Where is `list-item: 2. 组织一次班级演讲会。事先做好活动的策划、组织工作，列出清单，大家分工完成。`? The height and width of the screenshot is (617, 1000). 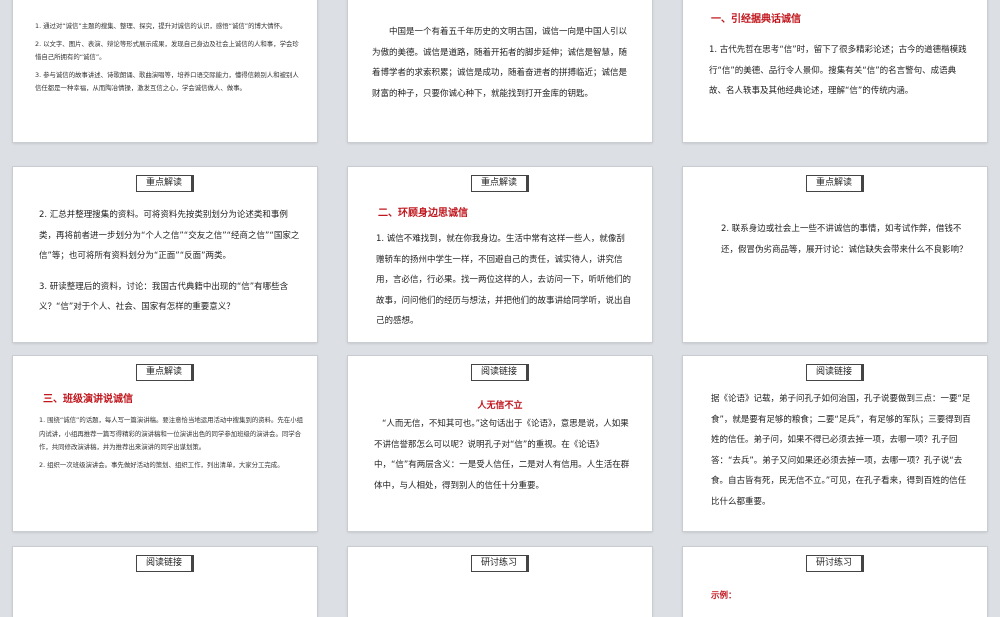
list-item: 2. 组织一次班级演讲会。事先做好活动的策划、组织工作，列出清单，大家分工完成。 is located at coordinates (161, 464).